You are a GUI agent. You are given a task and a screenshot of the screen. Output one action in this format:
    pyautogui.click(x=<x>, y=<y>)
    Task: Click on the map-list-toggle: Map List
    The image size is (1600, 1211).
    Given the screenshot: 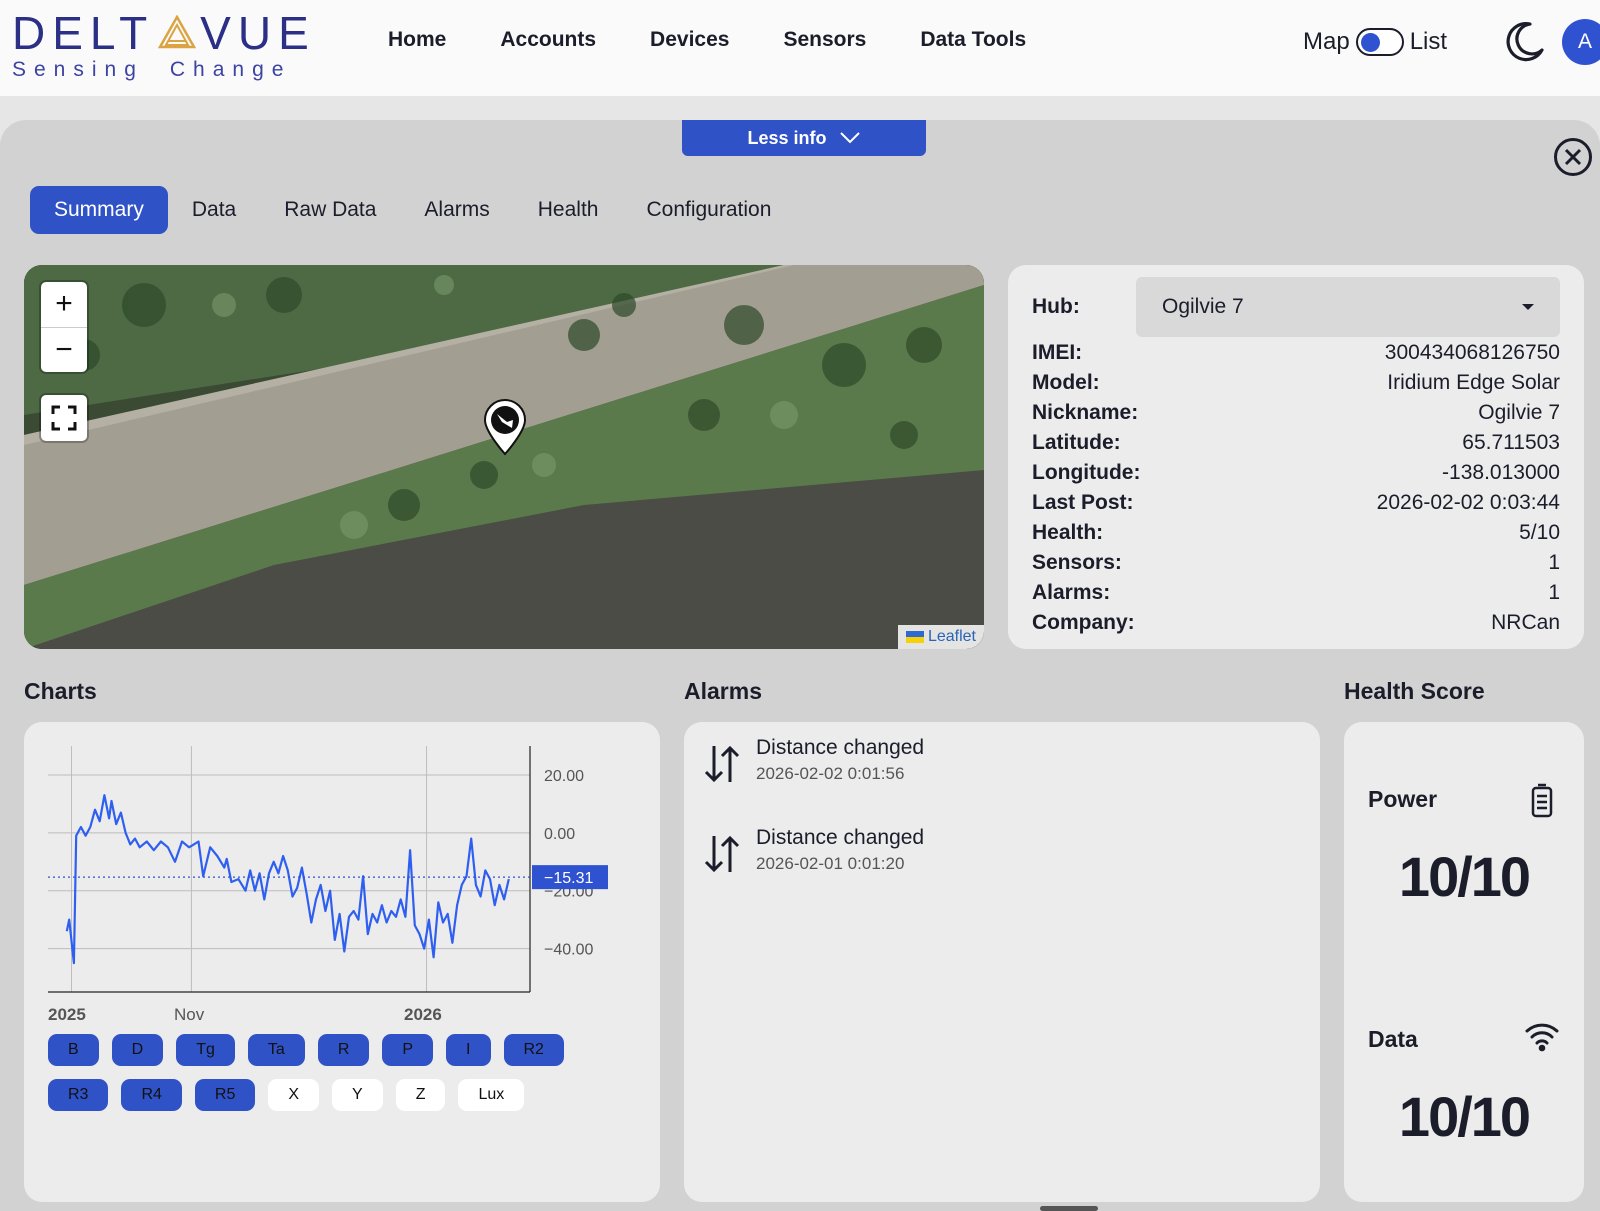 What is the action you would take?
    pyautogui.click(x=1375, y=42)
    